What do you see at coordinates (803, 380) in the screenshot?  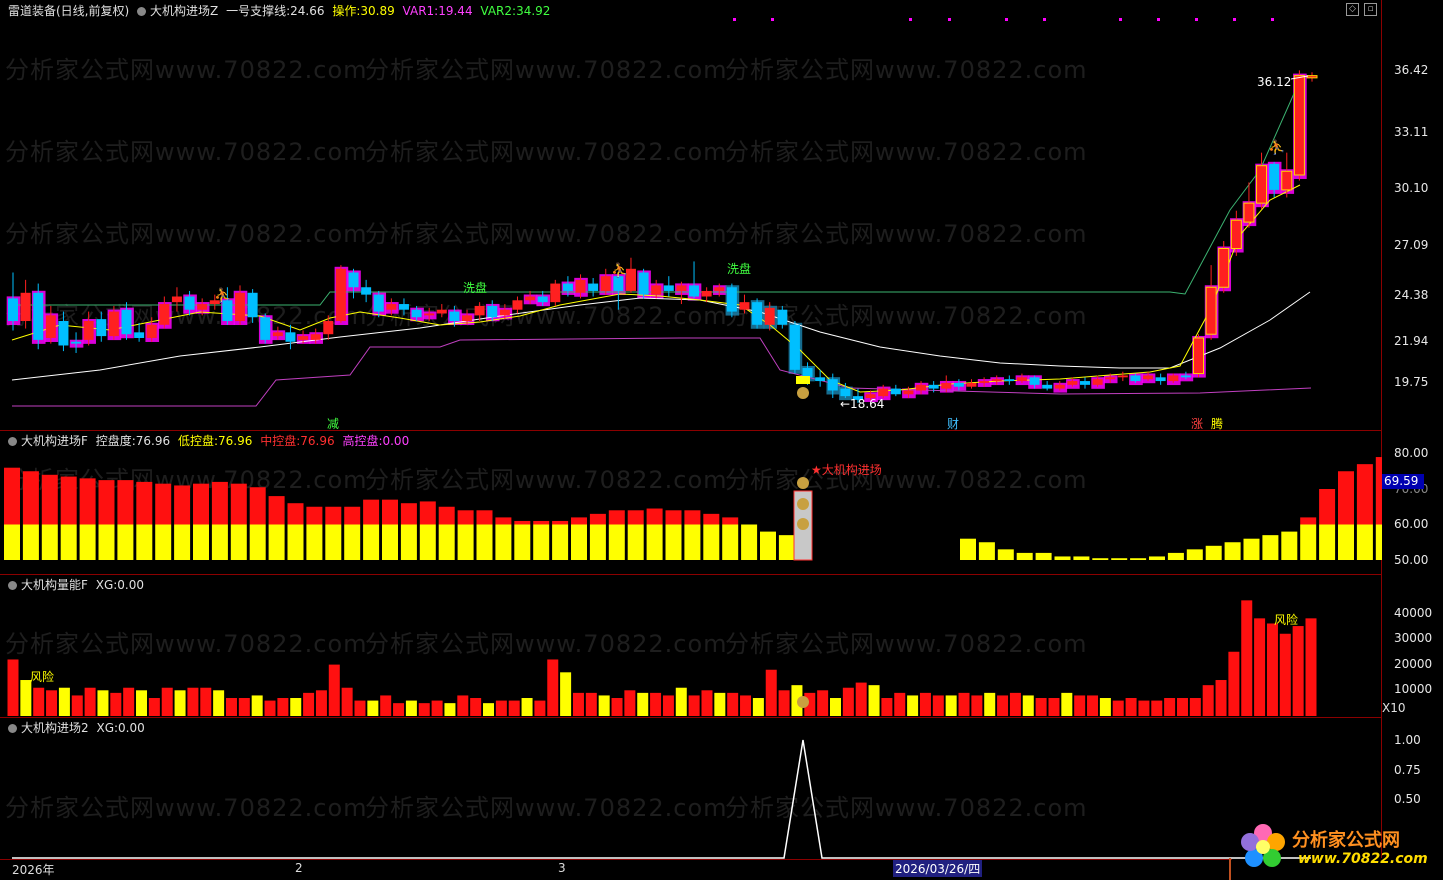 I see `signal-block` at bounding box center [803, 380].